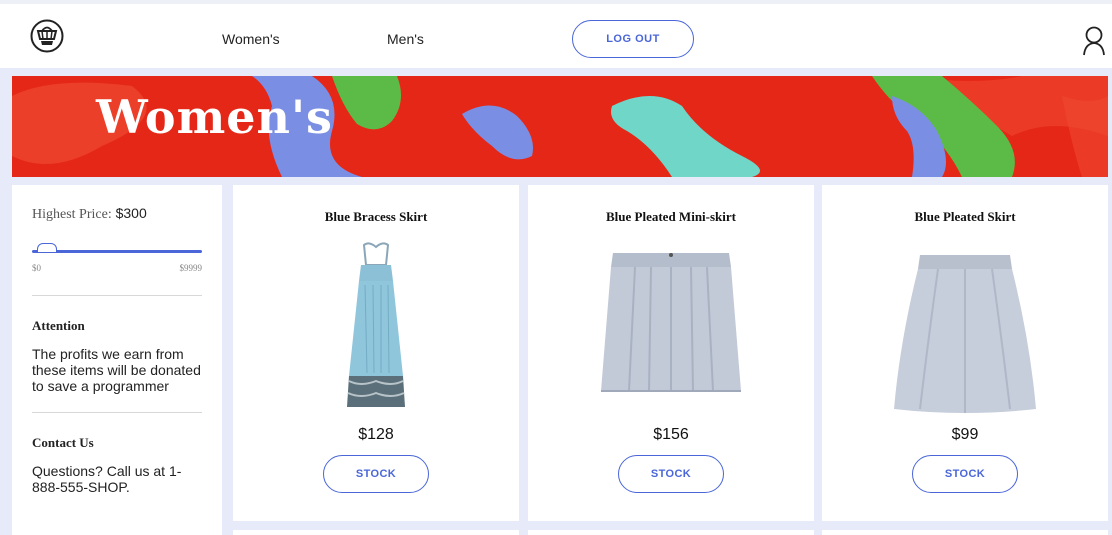  What do you see at coordinates (63, 442) in the screenshot?
I see `contact-title: Contact Us` at bounding box center [63, 442].